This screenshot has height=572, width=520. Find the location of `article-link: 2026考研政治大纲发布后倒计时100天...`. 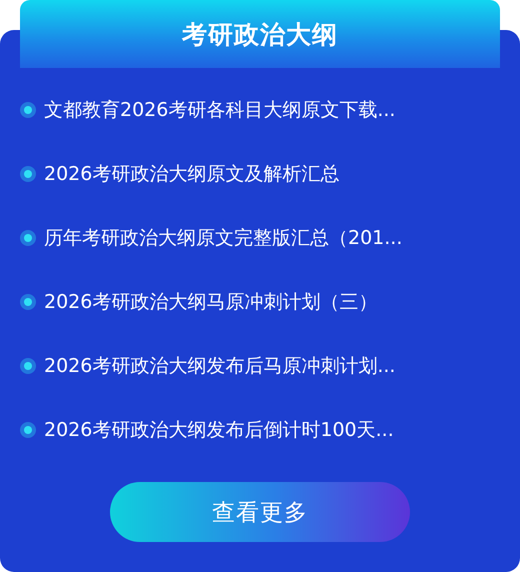

article-link: 2026考研政治大纲发布后倒计时100天... is located at coordinates (219, 430).